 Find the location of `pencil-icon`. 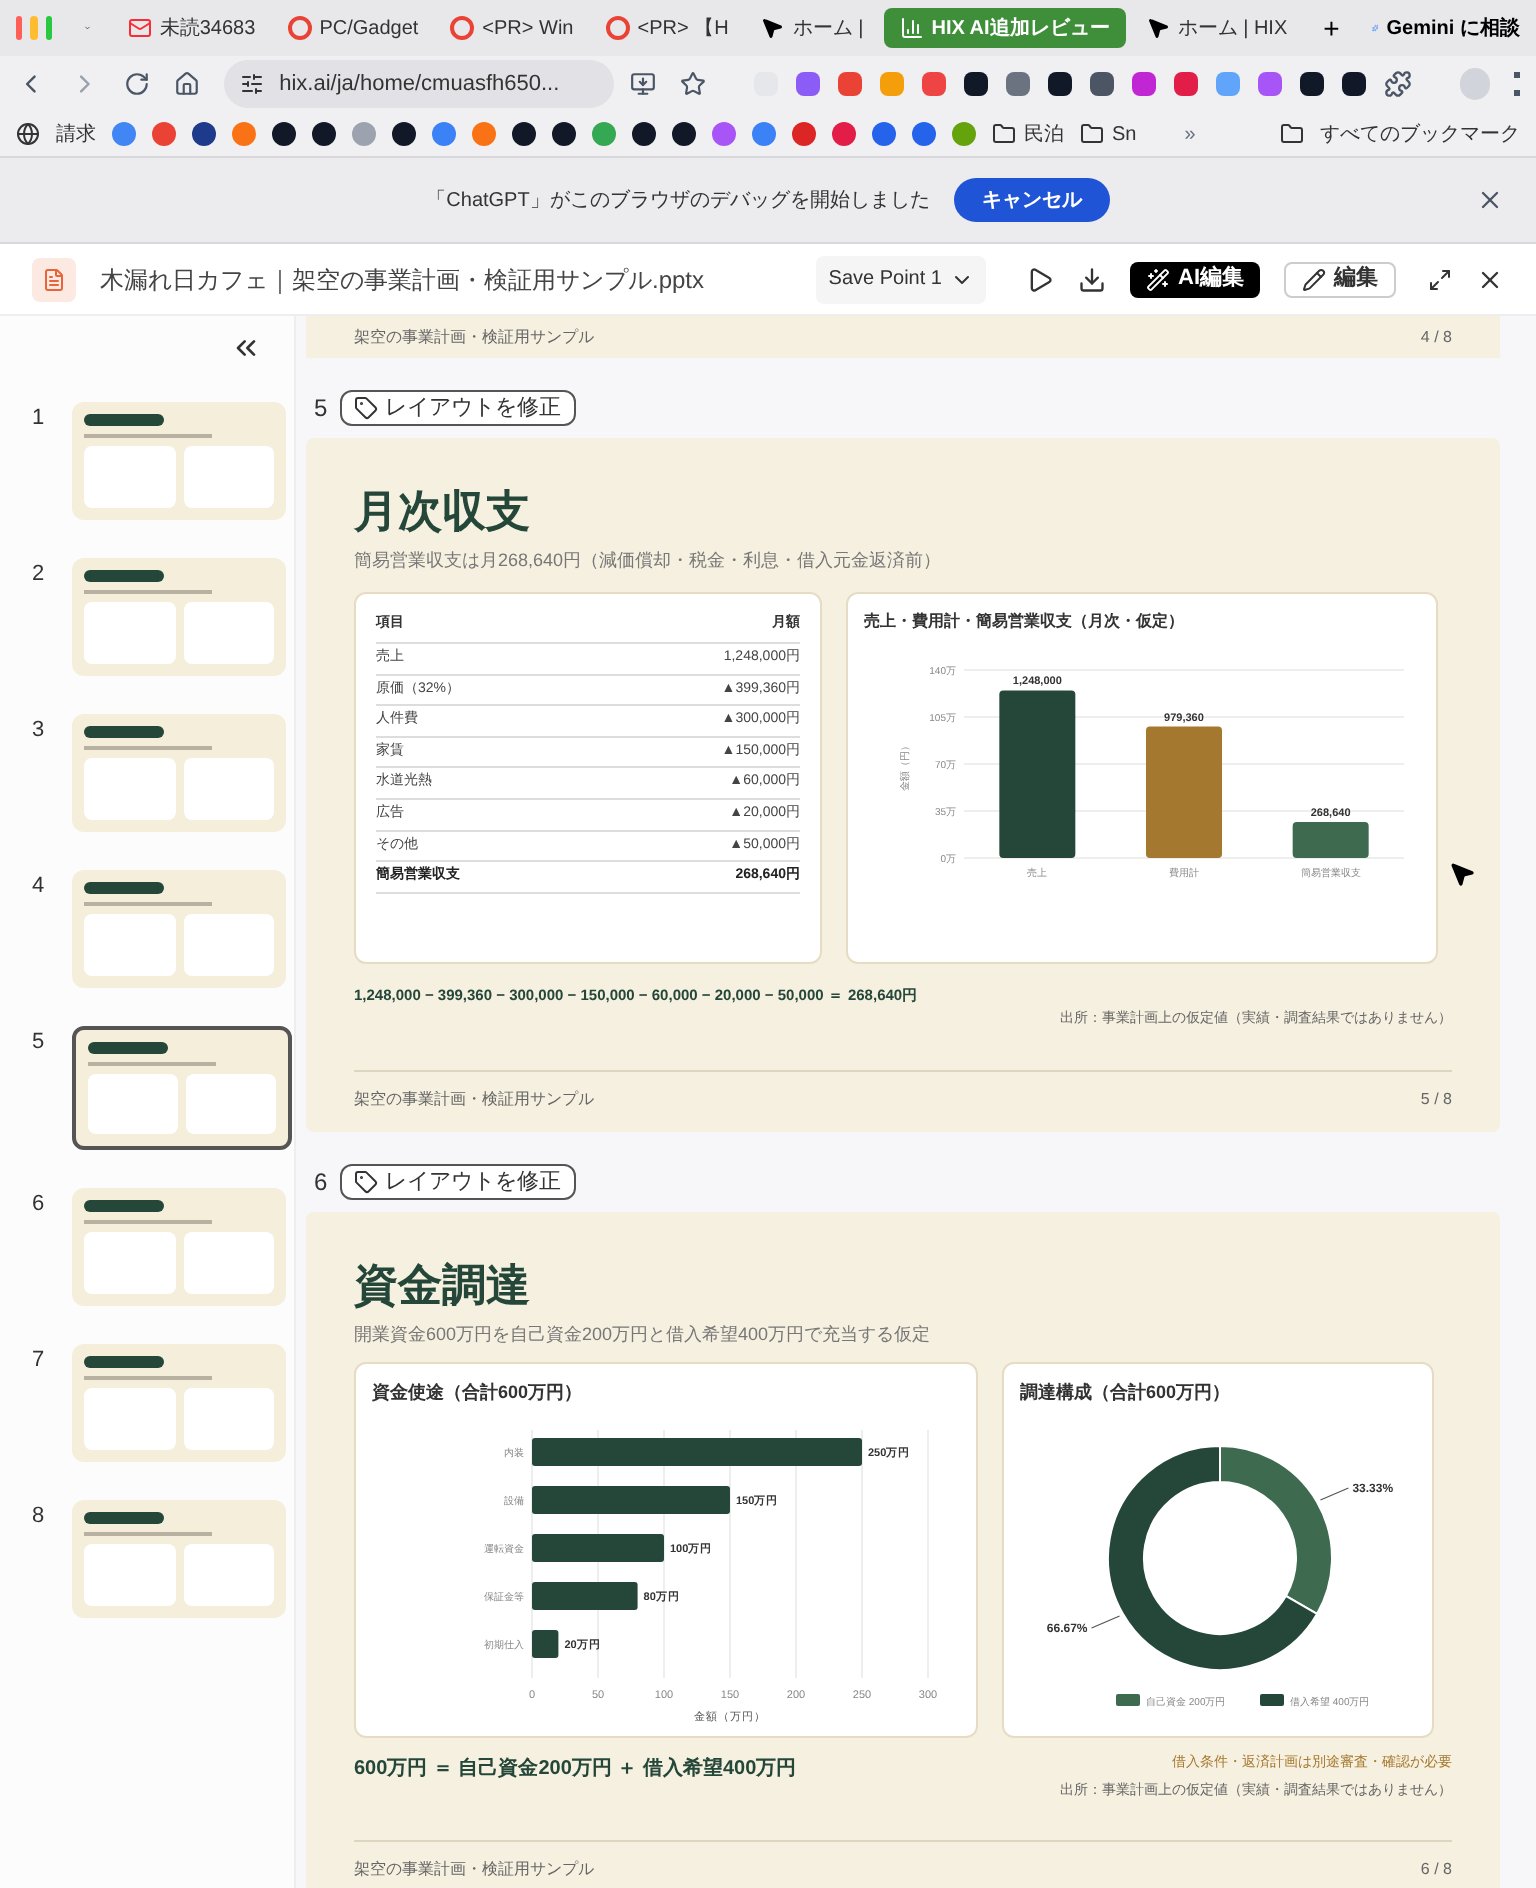

pencil-icon is located at coordinates (1314, 279).